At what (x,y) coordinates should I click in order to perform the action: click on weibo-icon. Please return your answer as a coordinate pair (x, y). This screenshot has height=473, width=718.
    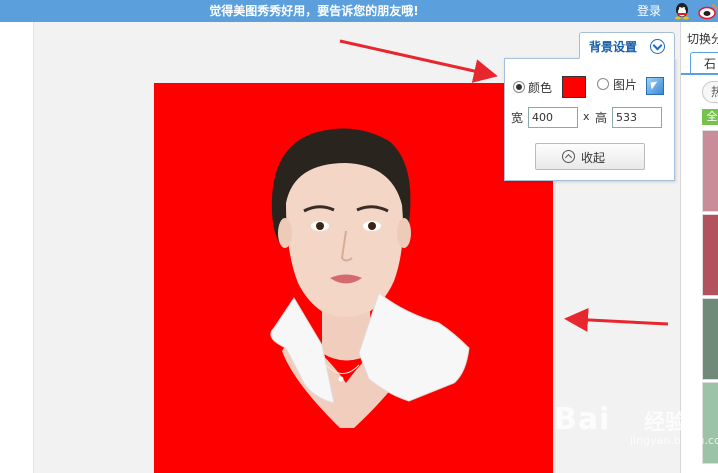
    Looking at the image, I should click on (708, 11).